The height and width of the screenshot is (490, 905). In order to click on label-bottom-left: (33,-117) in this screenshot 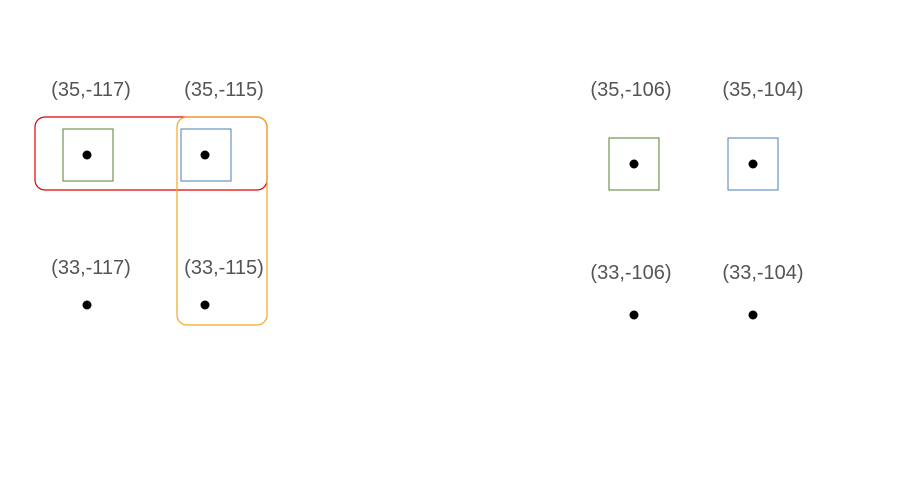, I will do `click(91, 268)`.